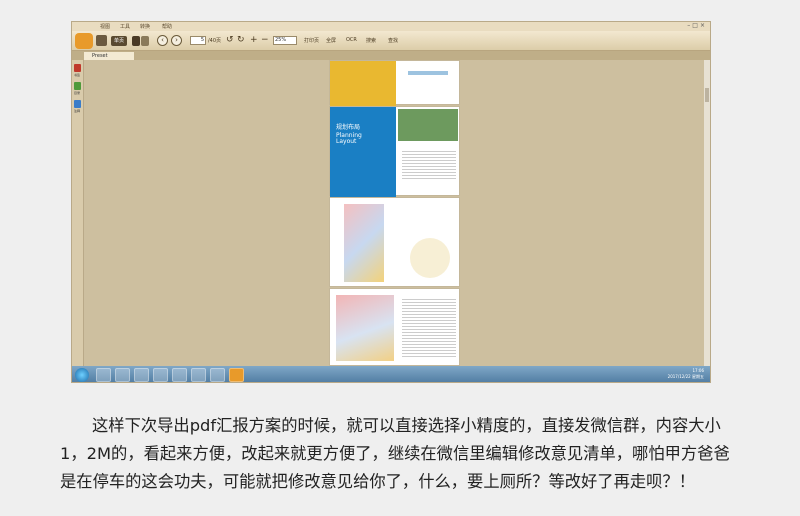  Describe the element at coordinates (103, 375) in the screenshot. I see `browser-taskbar-icon` at that location.